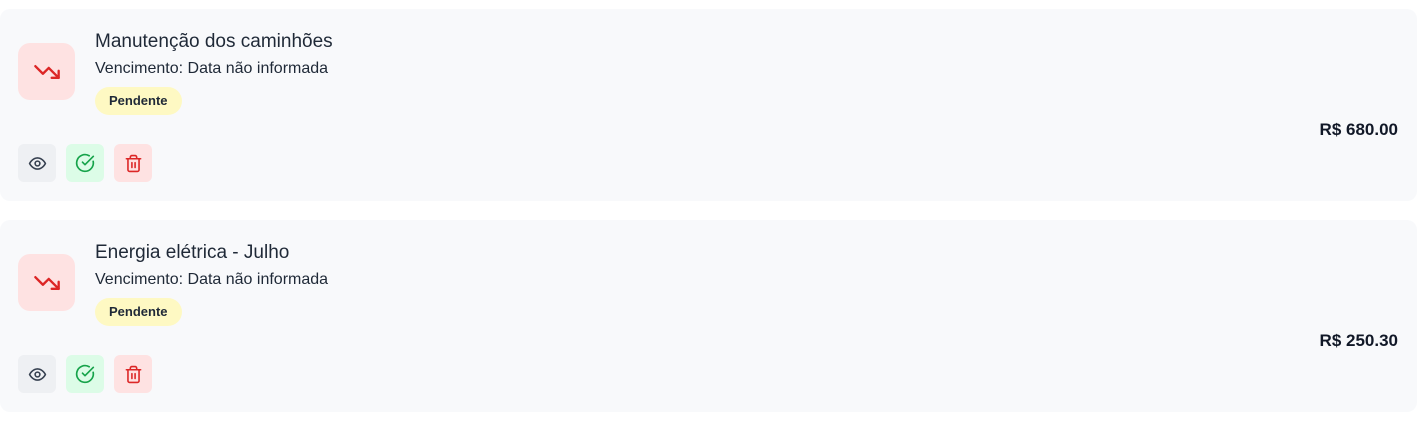  I want to click on bill-amount: R$ 680.00, so click(1358, 129).